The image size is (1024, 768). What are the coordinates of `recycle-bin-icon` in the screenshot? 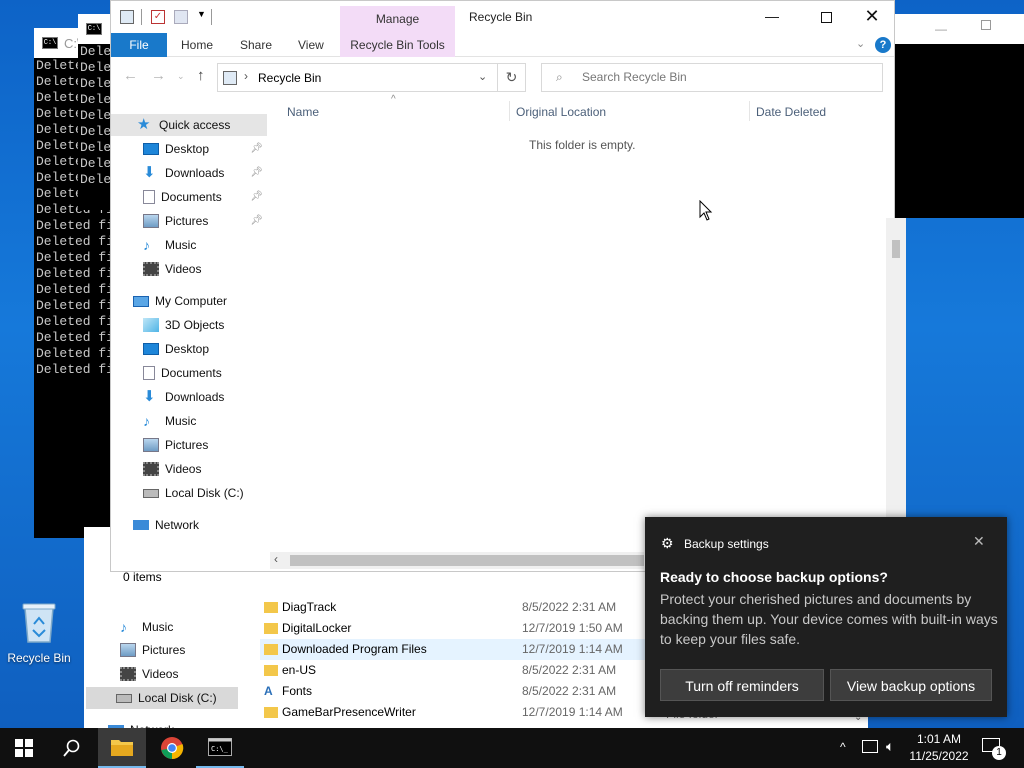 It's located at (39, 623).